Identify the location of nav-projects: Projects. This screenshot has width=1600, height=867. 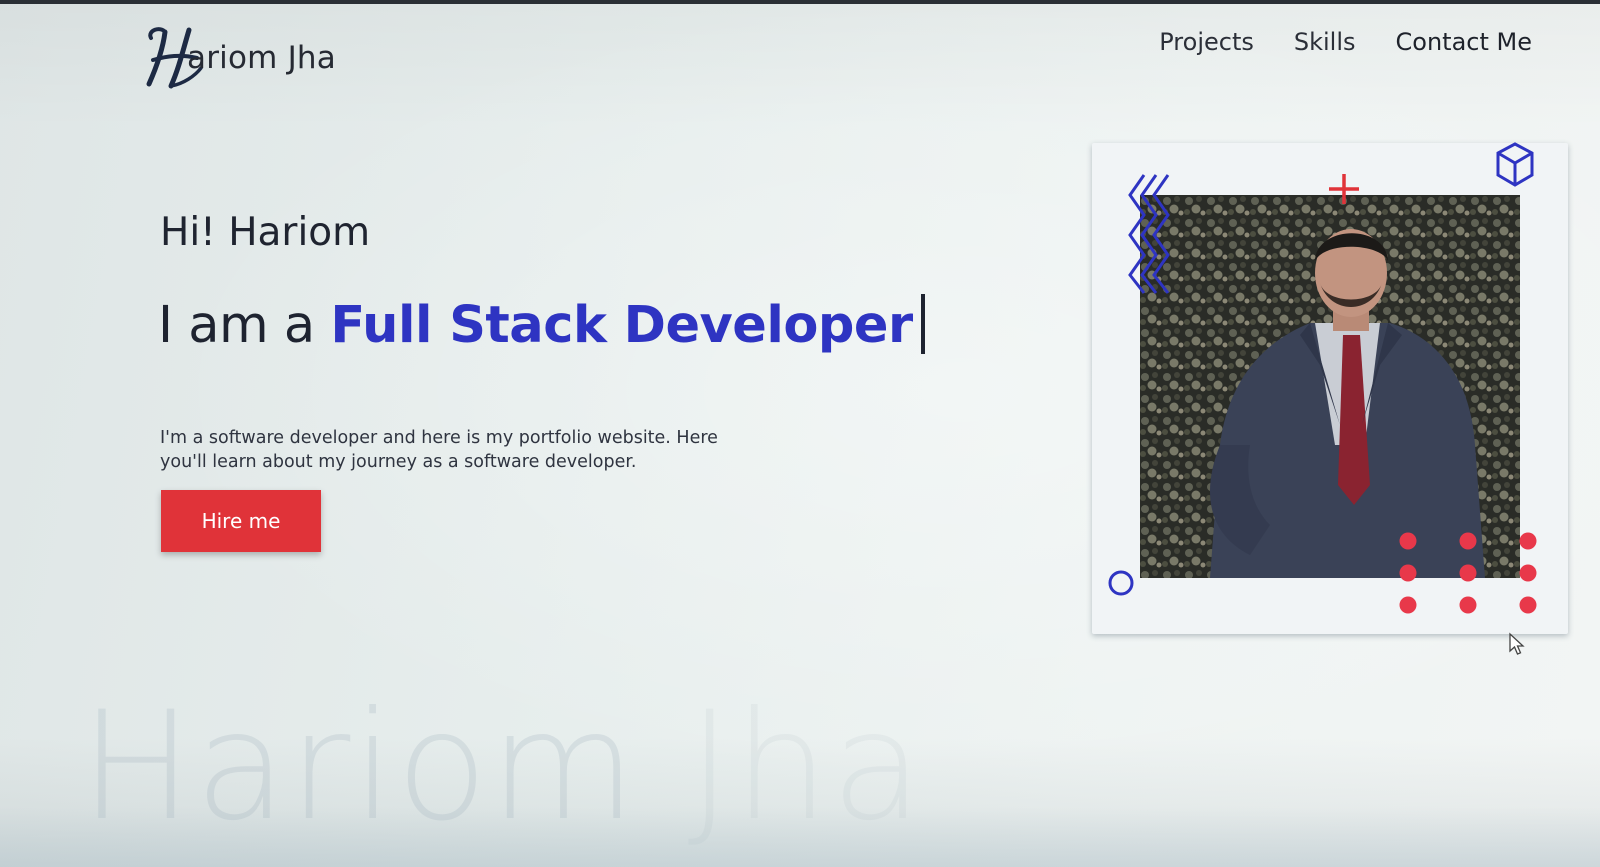
(1206, 42).